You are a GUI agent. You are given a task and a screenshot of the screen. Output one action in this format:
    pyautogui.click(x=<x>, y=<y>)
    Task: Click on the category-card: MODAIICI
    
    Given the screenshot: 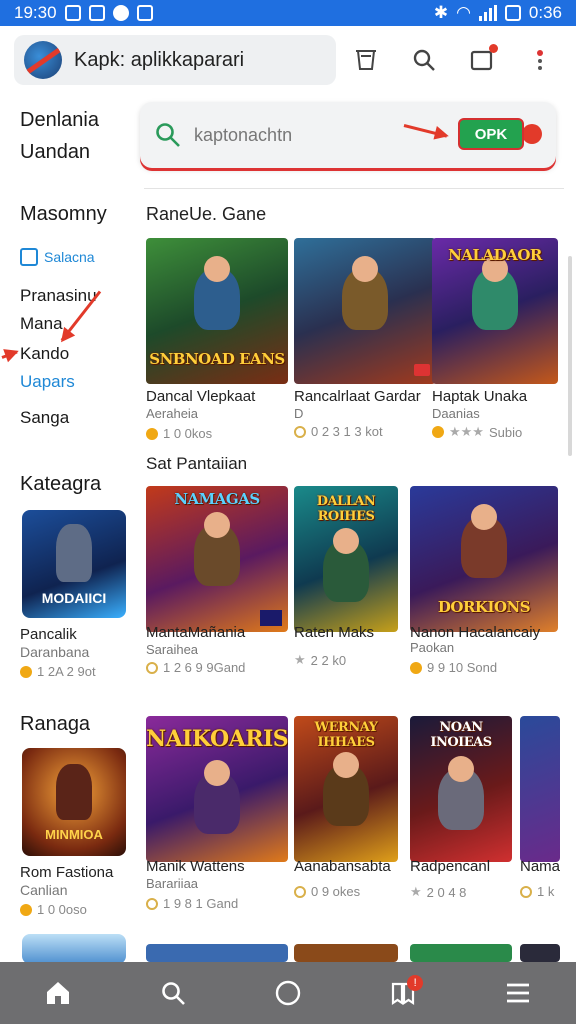 What is the action you would take?
    pyautogui.click(x=74, y=564)
    